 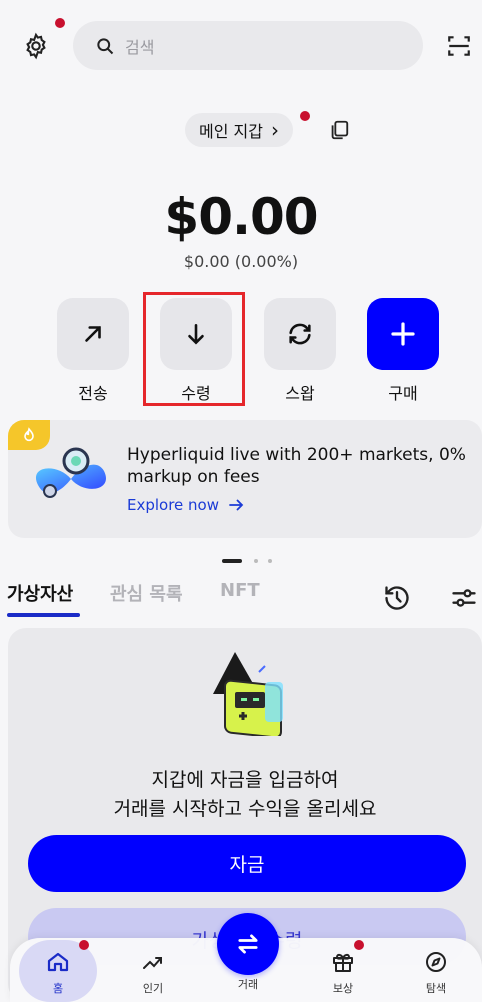 I want to click on search-bar: 검색, so click(x=248, y=45).